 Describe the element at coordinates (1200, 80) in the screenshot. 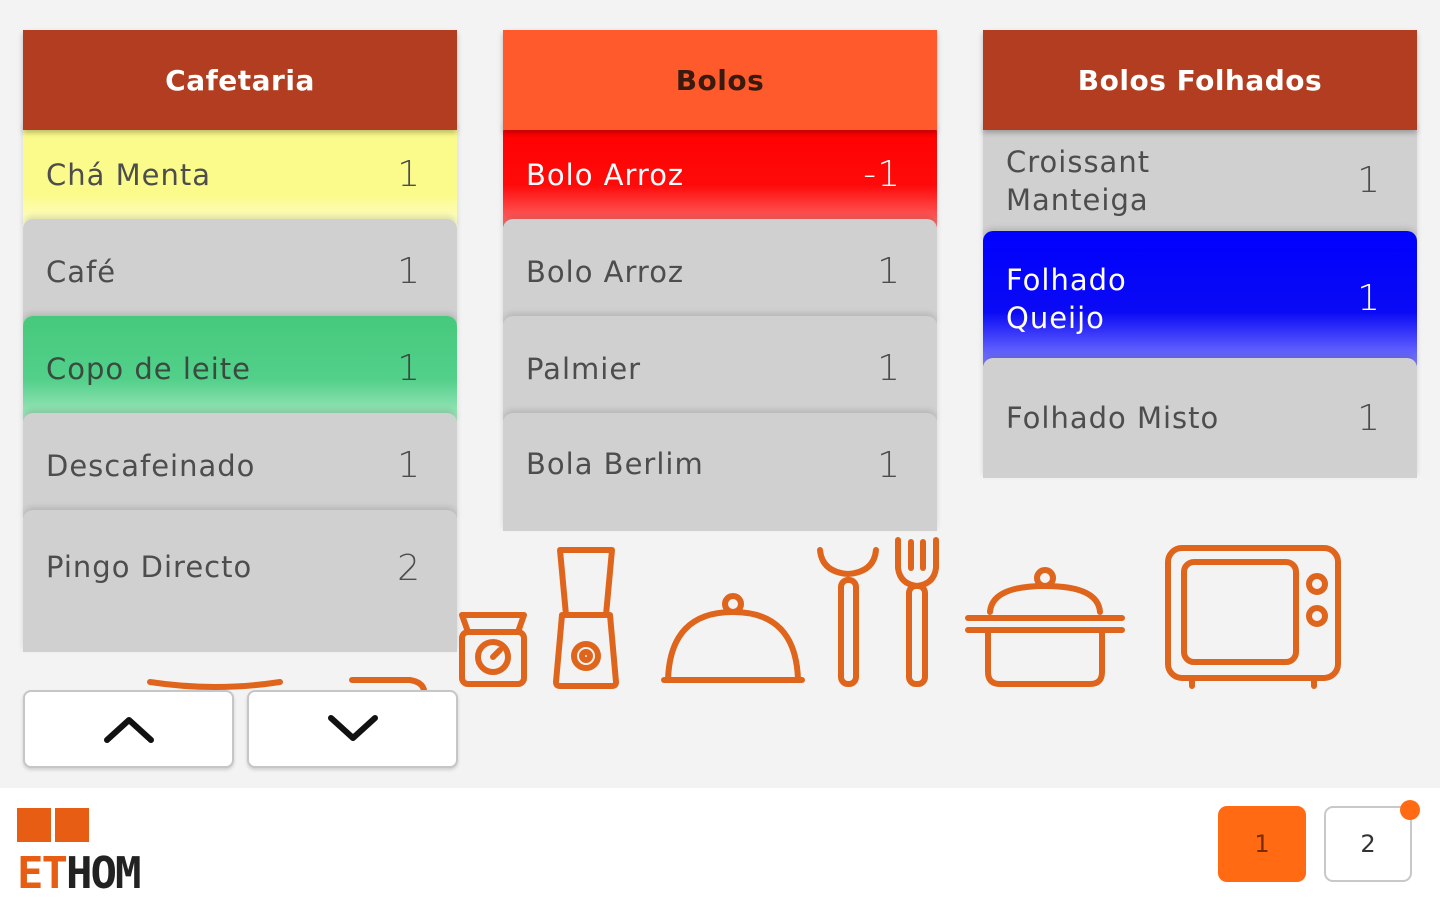

I see `category-header: Bolos Folhados` at that location.